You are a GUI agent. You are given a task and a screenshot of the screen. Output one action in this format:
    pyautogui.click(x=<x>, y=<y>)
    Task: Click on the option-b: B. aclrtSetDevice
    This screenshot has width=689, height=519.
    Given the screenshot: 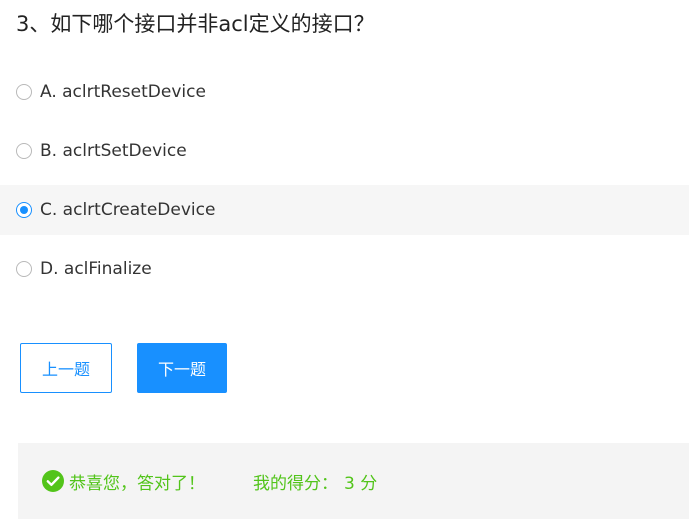 What is the action you would take?
    pyautogui.click(x=344, y=151)
    